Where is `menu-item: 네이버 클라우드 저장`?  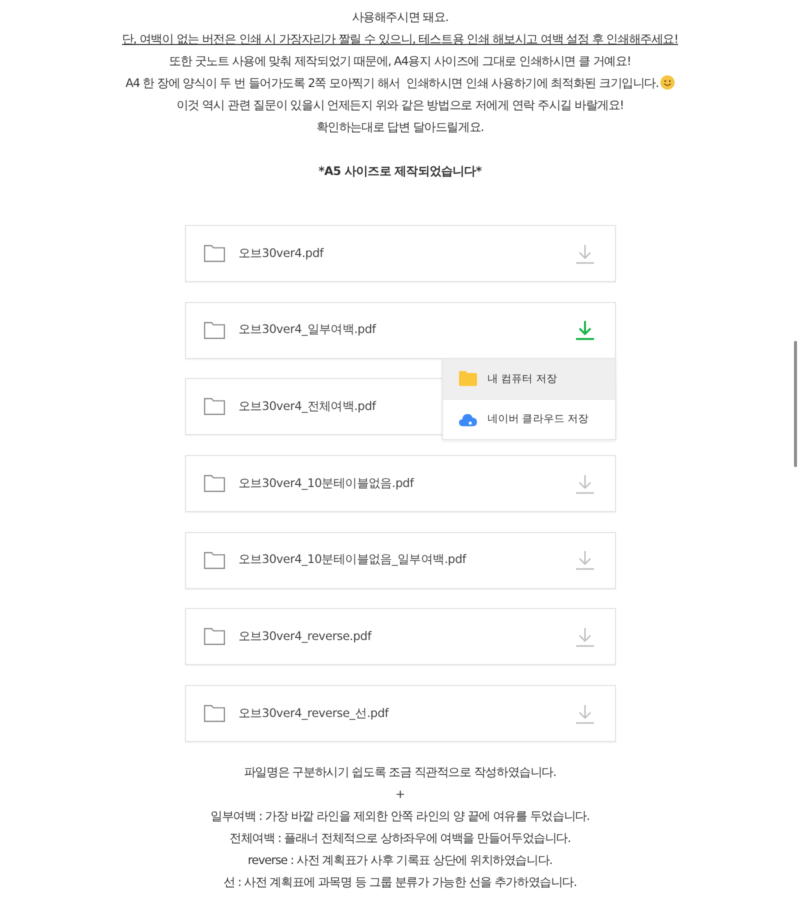
menu-item: 네이버 클라우드 저장 is located at coordinates (528, 418).